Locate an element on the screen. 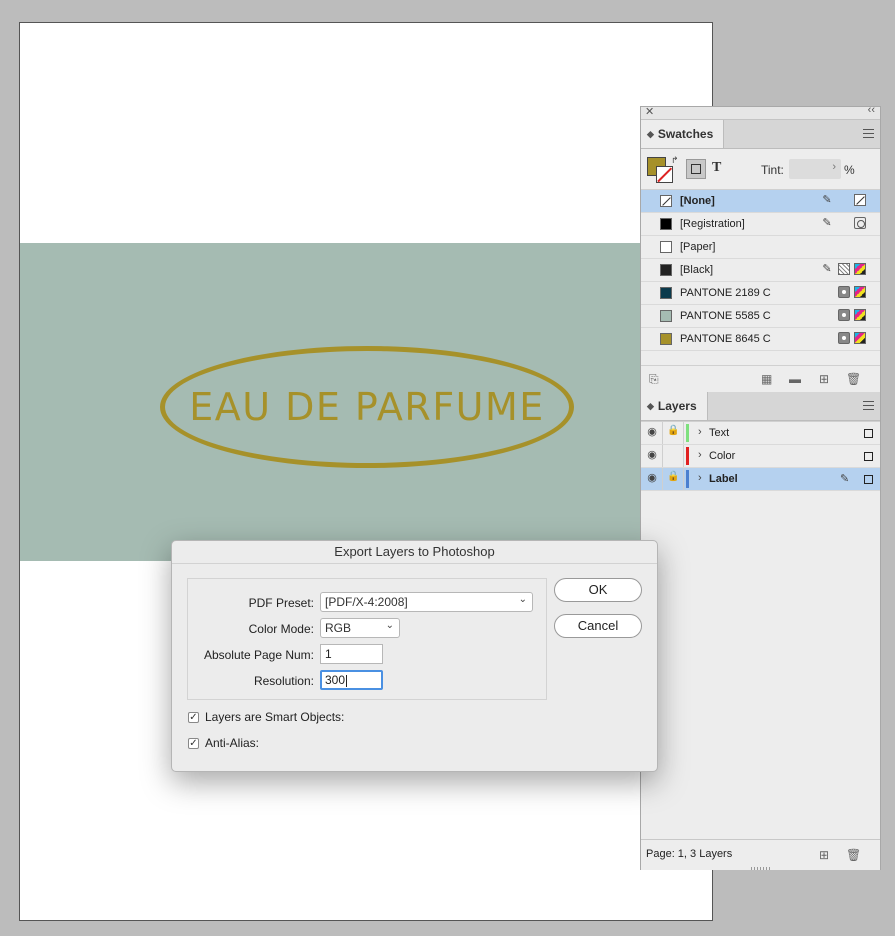 The image size is (895, 936). swatch-row: PANTONE 2189 C is located at coordinates (760, 293).